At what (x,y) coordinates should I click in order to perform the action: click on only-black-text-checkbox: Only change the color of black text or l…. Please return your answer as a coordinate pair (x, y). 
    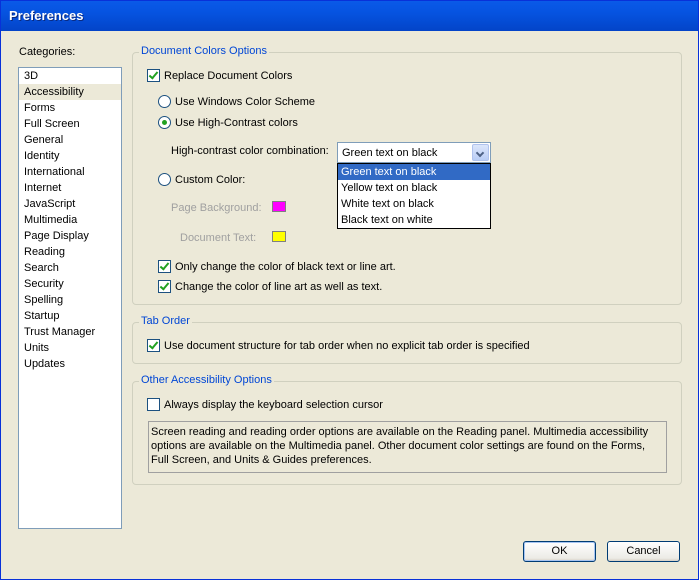
    Looking at the image, I should click on (277, 266).